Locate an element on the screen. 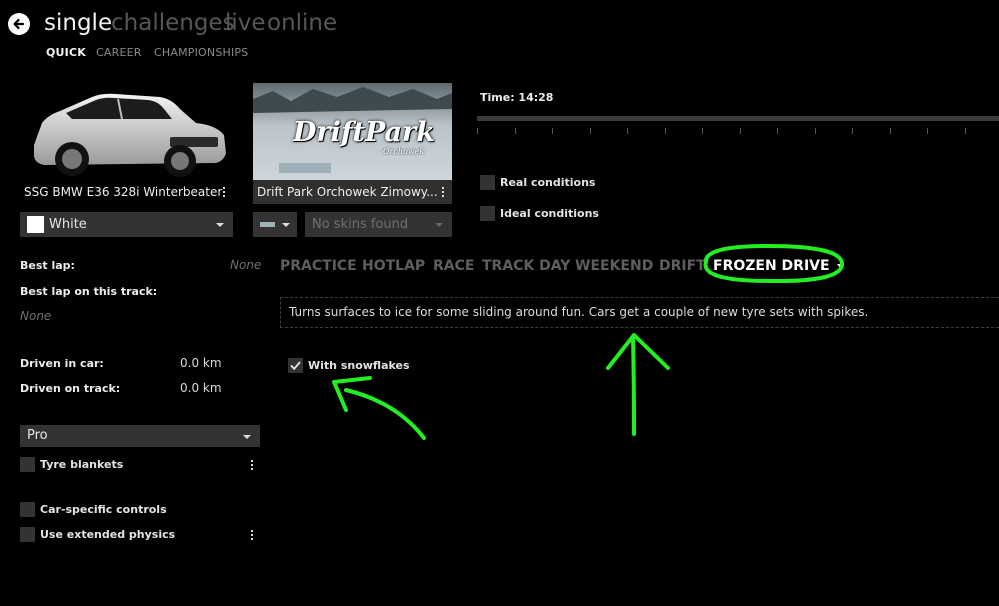 The image size is (999, 606). annotation-arrow-left is located at coordinates (379, 408).